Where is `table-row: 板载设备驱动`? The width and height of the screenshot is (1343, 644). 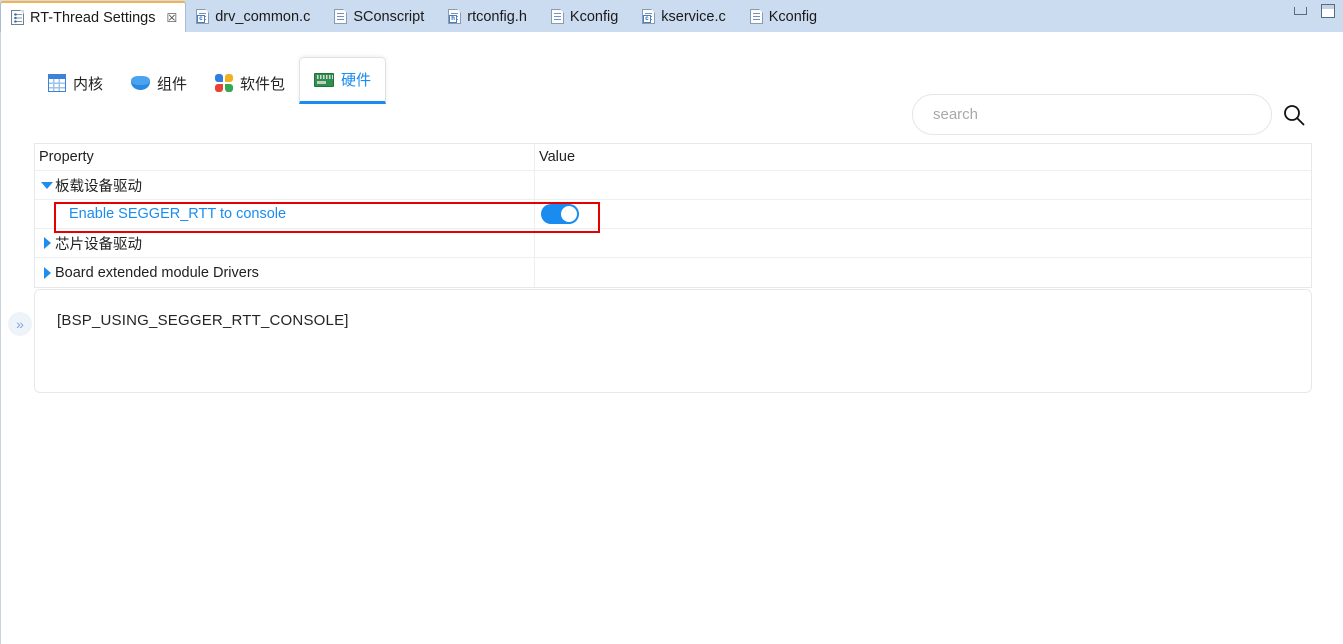 table-row: 板载设备驱动 is located at coordinates (673, 185).